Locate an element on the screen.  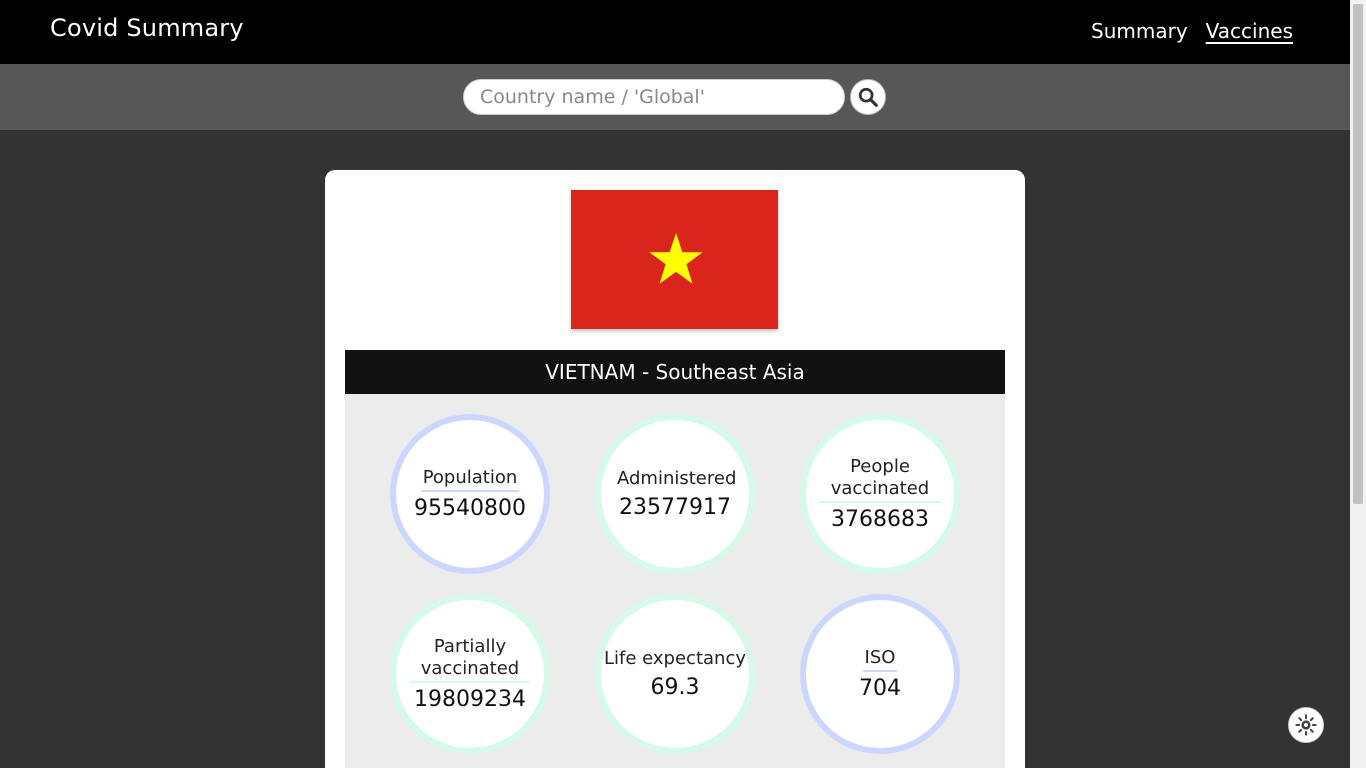
stat-label: Population is located at coordinates (470, 479).